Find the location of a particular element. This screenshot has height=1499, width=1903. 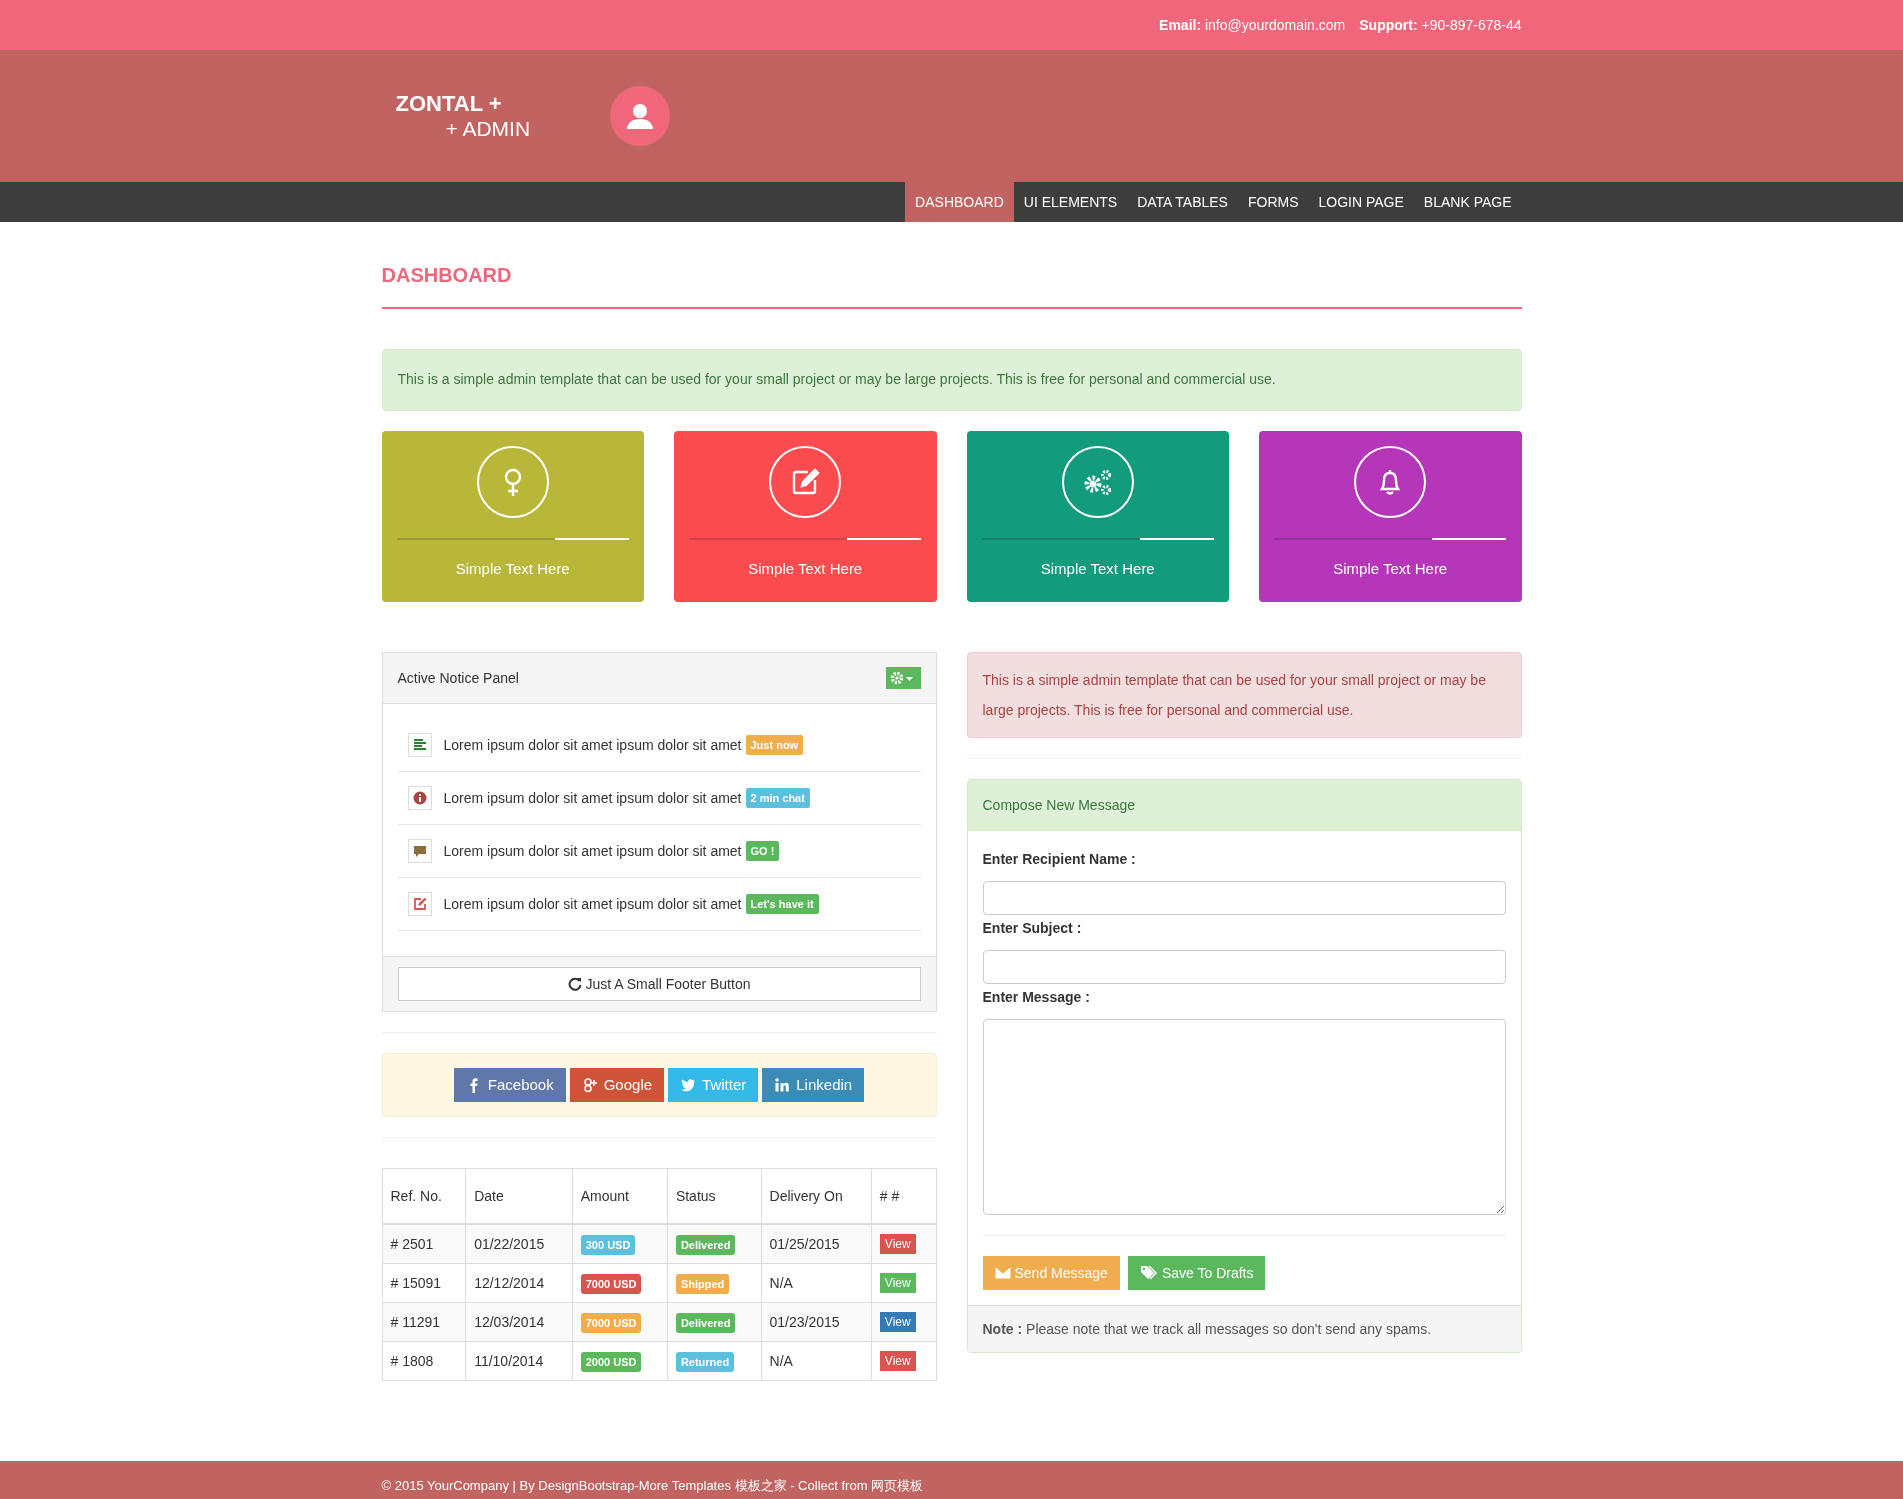

info-icon is located at coordinates (419, 797).